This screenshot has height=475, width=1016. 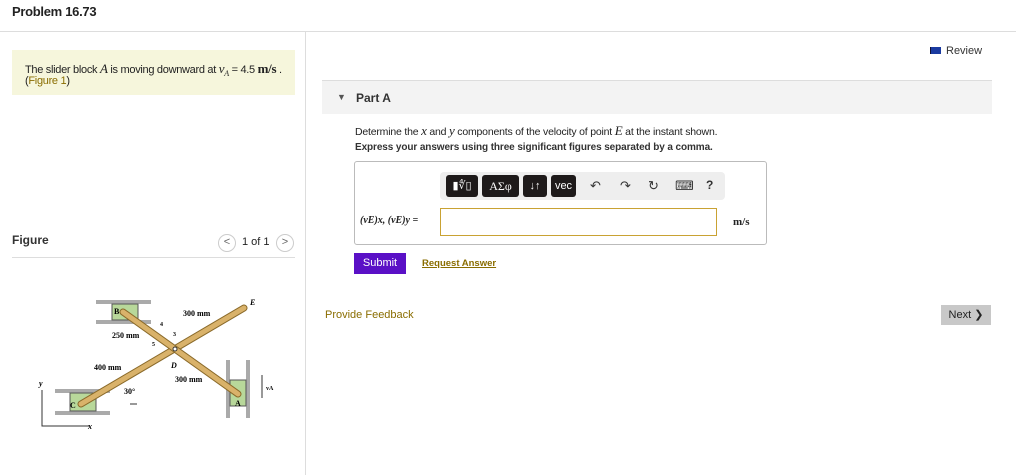 What do you see at coordinates (175, 349) in the screenshot?
I see `pin-D` at bounding box center [175, 349].